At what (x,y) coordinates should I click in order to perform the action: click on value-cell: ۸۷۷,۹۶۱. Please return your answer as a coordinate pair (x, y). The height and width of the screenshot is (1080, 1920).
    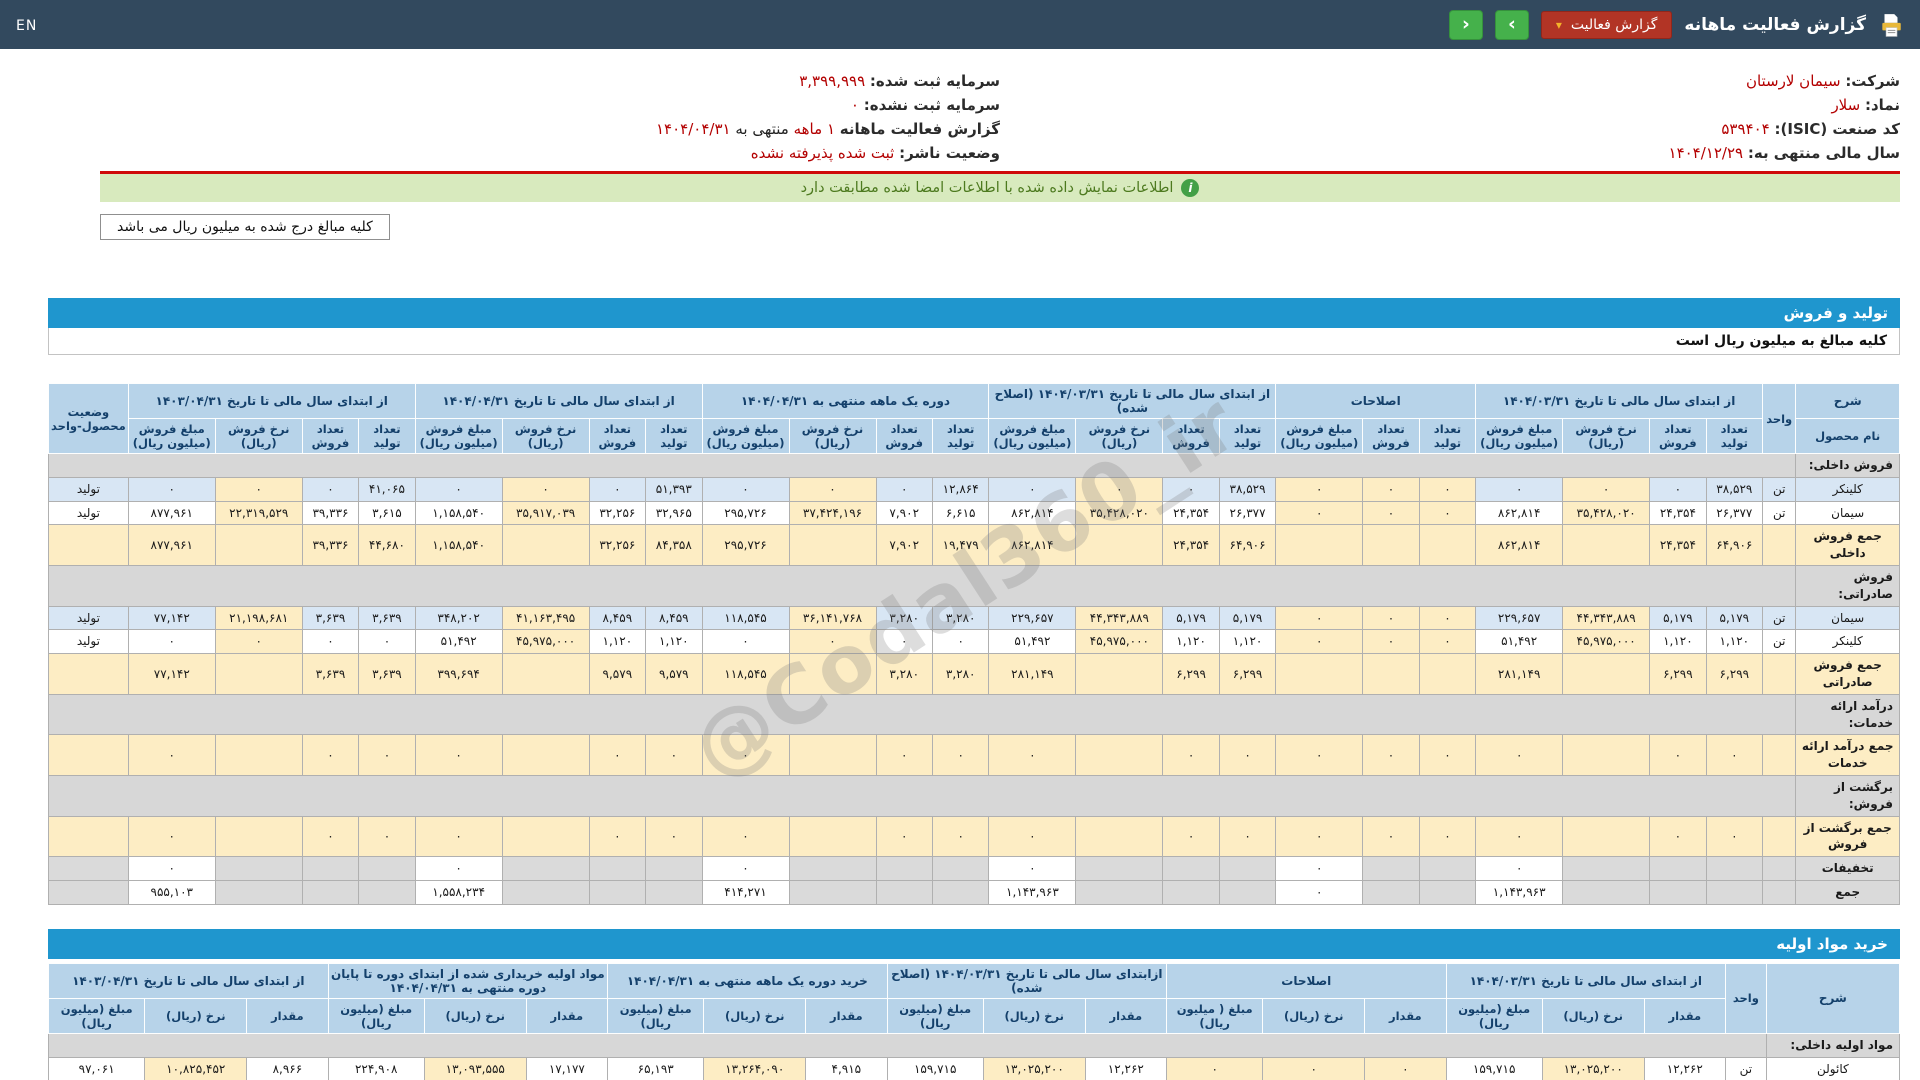
    Looking at the image, I should click on (171, 545).